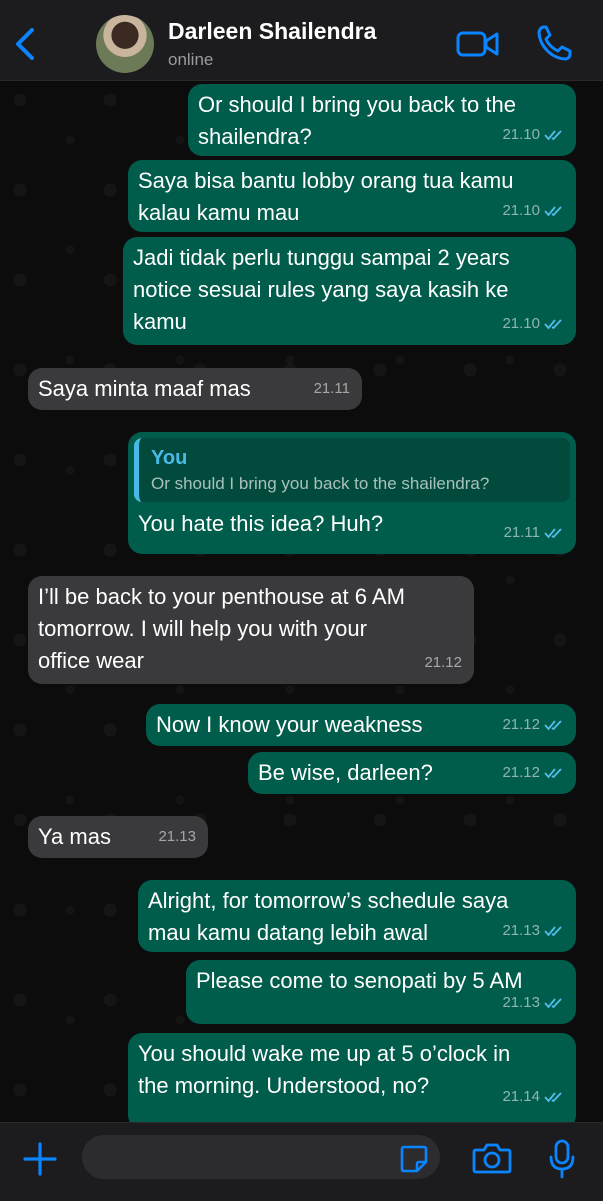 The image size is (603, 1201). Describe the element at coordinates (261, 523) in the screenshot. I see `message-text: You hate this idea? Huh?` at that location.